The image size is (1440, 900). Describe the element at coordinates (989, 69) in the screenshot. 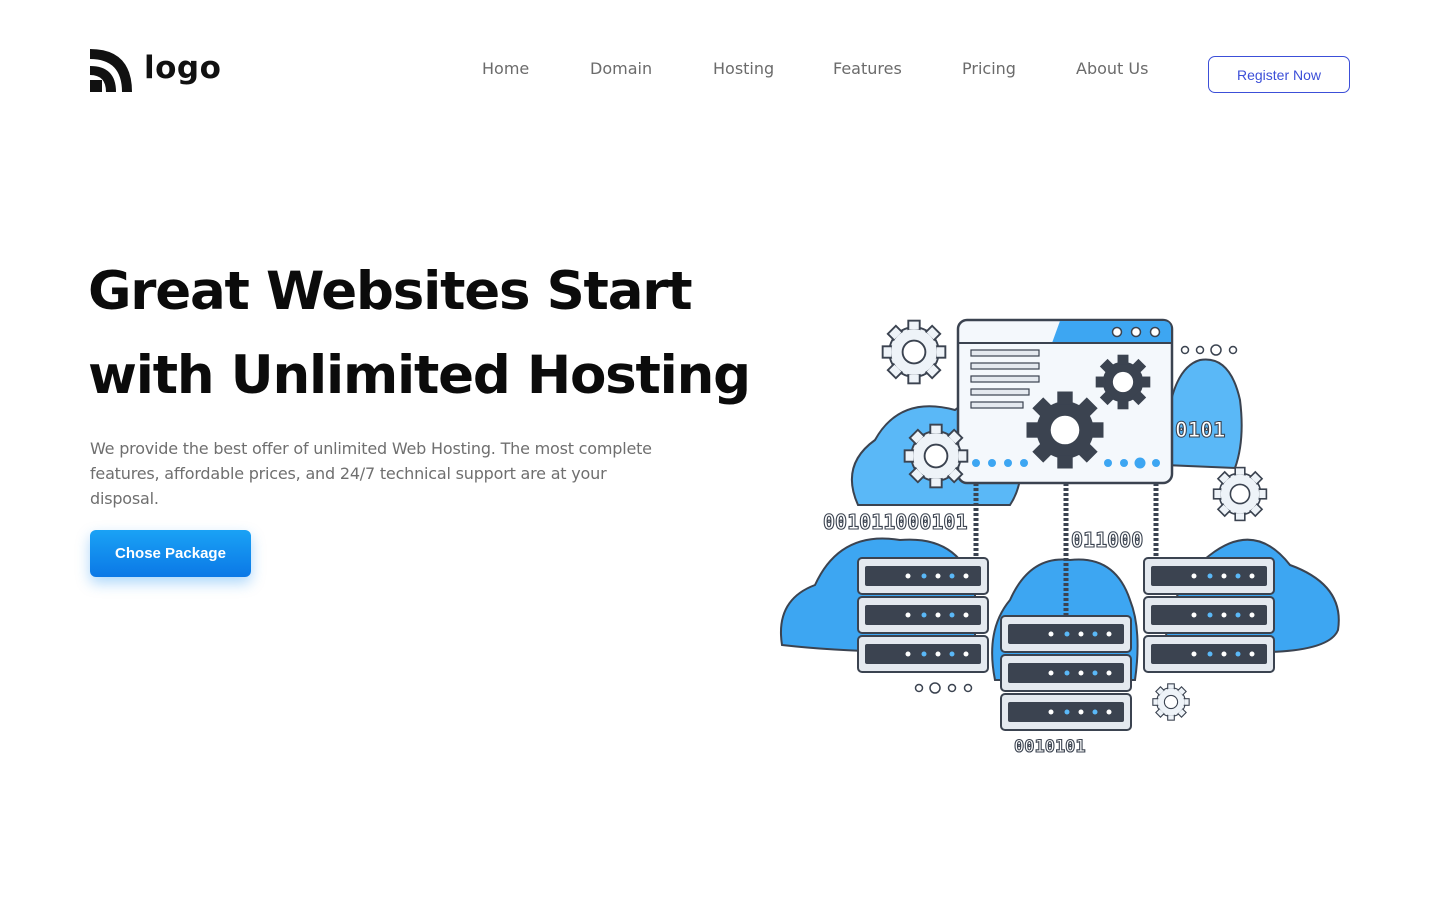

I see `nav-item-pricing: Pricing` at that location.